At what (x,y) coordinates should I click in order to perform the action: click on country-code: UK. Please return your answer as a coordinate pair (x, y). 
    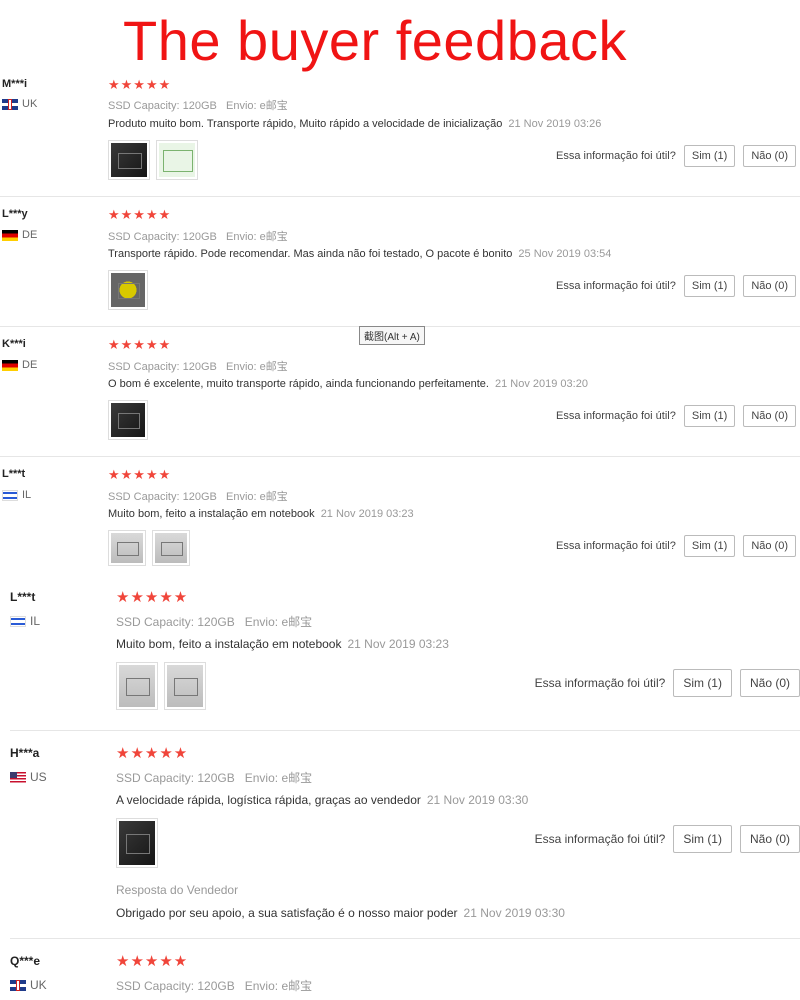
    Looking at the image, I should click on (38, 985).